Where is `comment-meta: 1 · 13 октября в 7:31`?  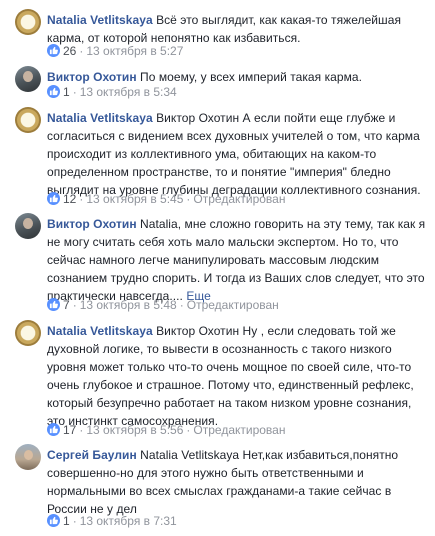 comment-meta: 1 · 13 октября в 7:31 is located at coordinates (112, 521).